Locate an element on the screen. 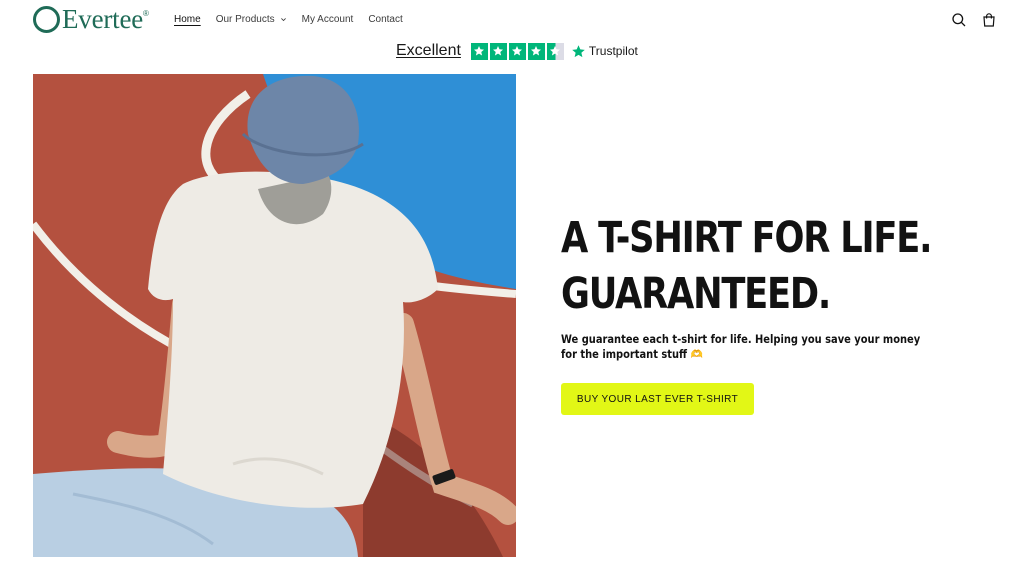 This screenshot has height=567, width=1024. nav-item-label: Contact is located at coordinates (385, 19).